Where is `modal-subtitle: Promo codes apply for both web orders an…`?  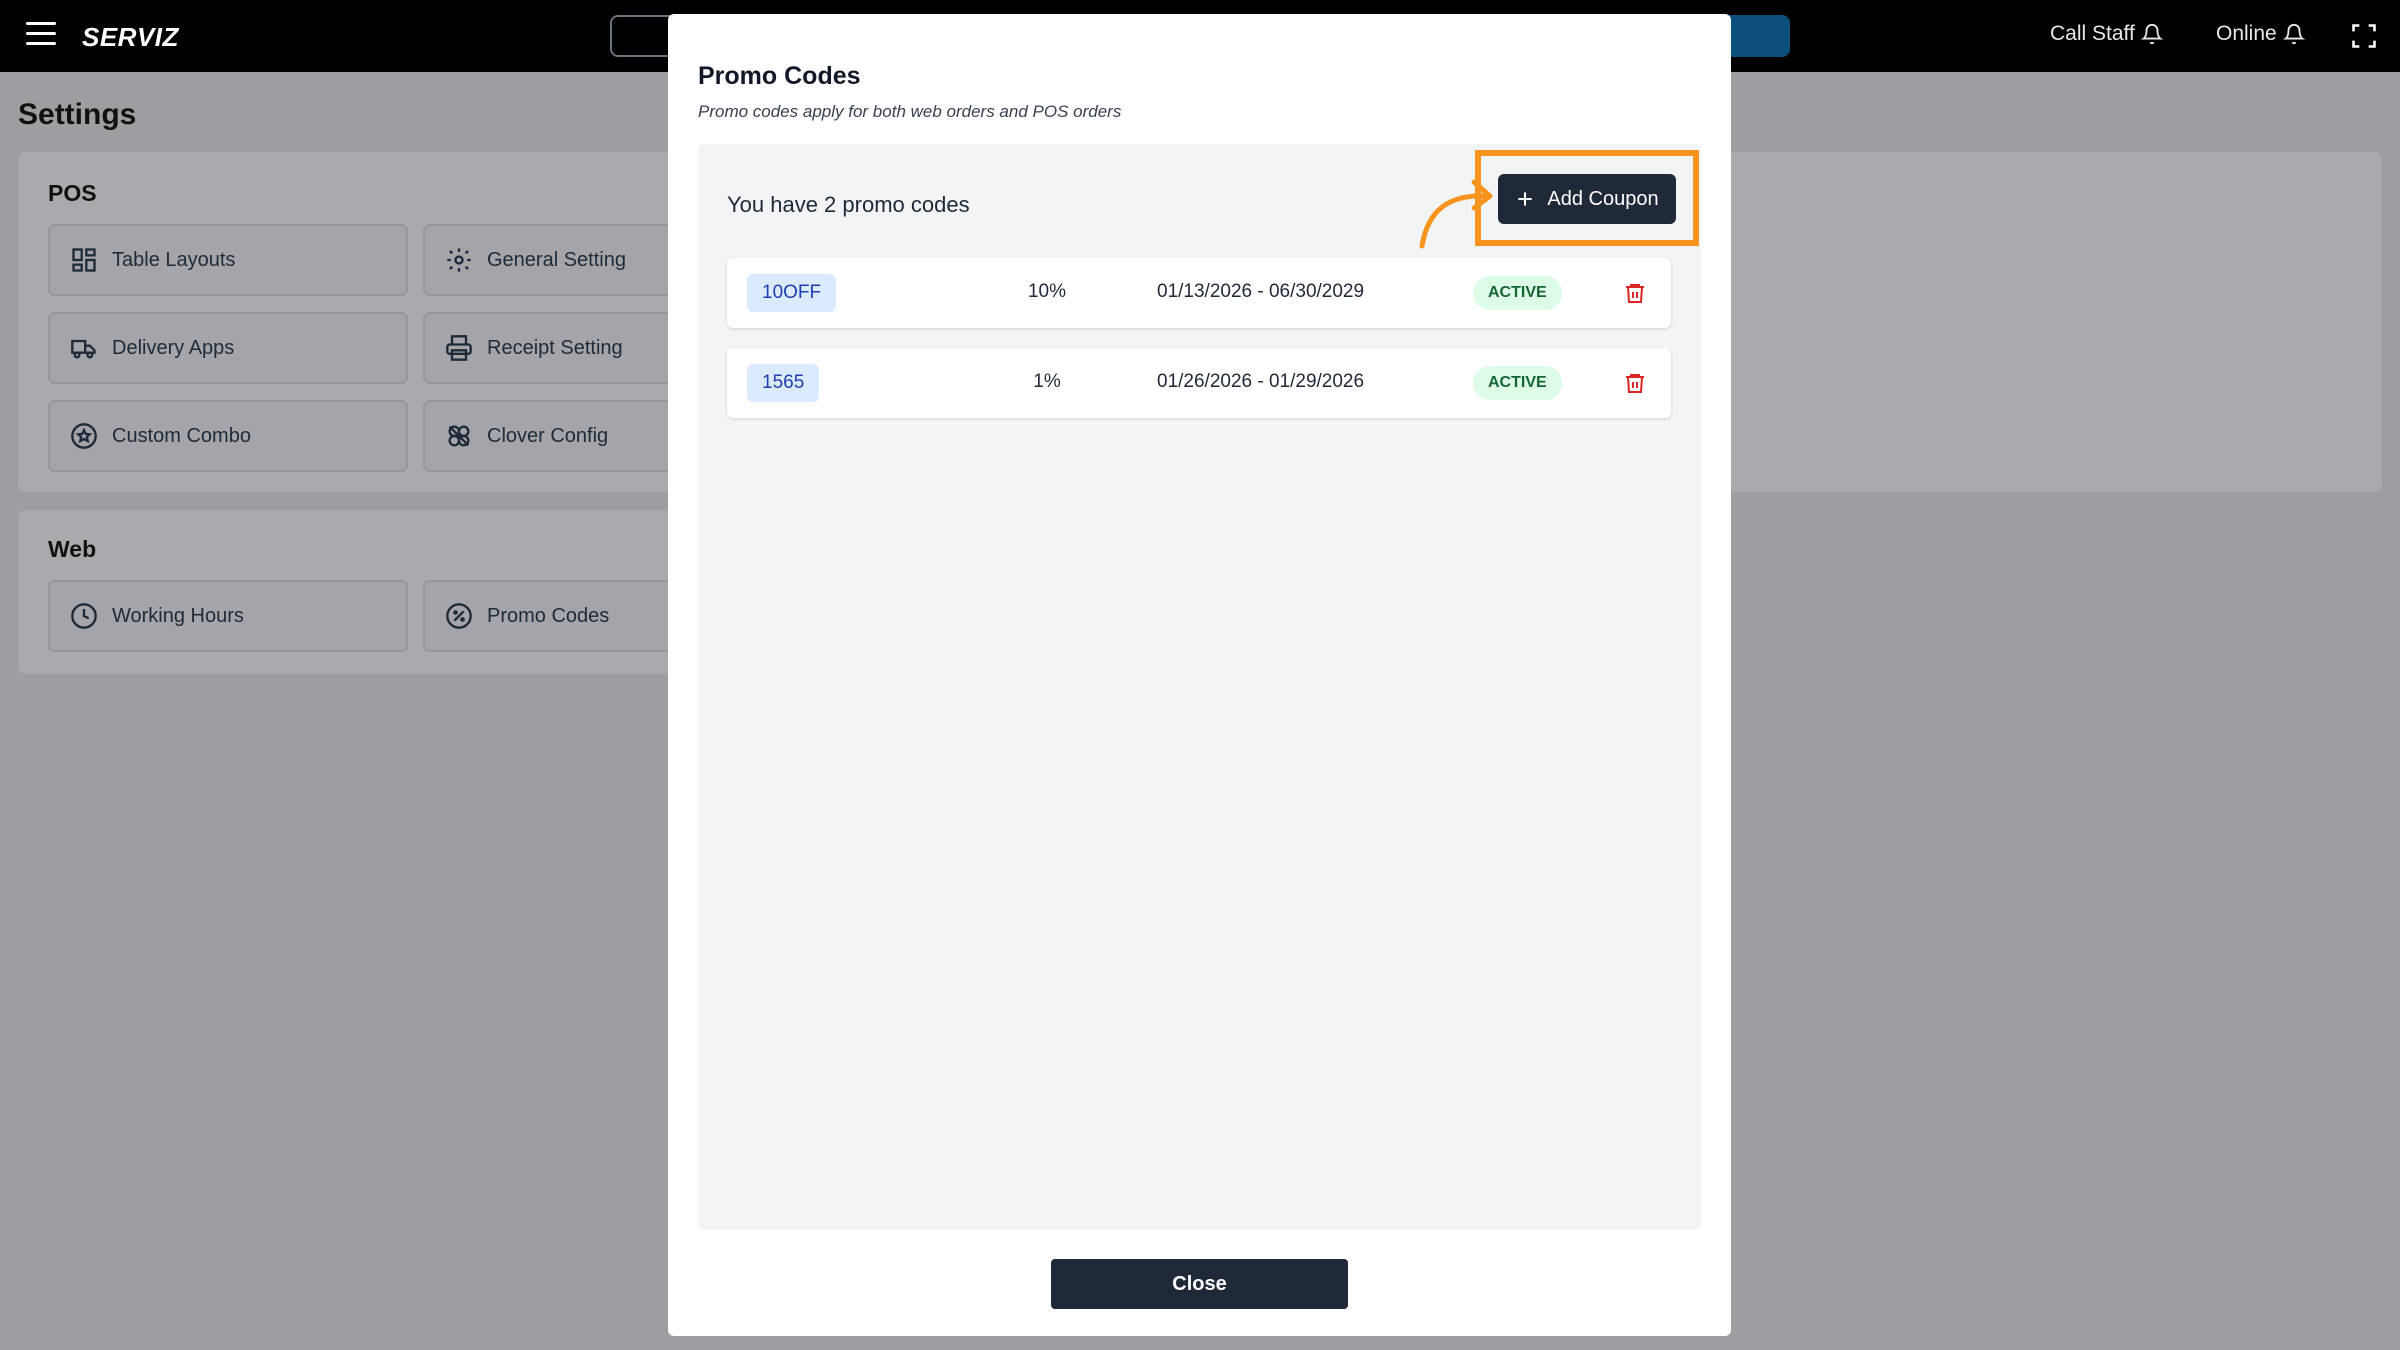 modal-subtitle: Promo codes apply for both web orders an… is located at coordinates (910, 111).